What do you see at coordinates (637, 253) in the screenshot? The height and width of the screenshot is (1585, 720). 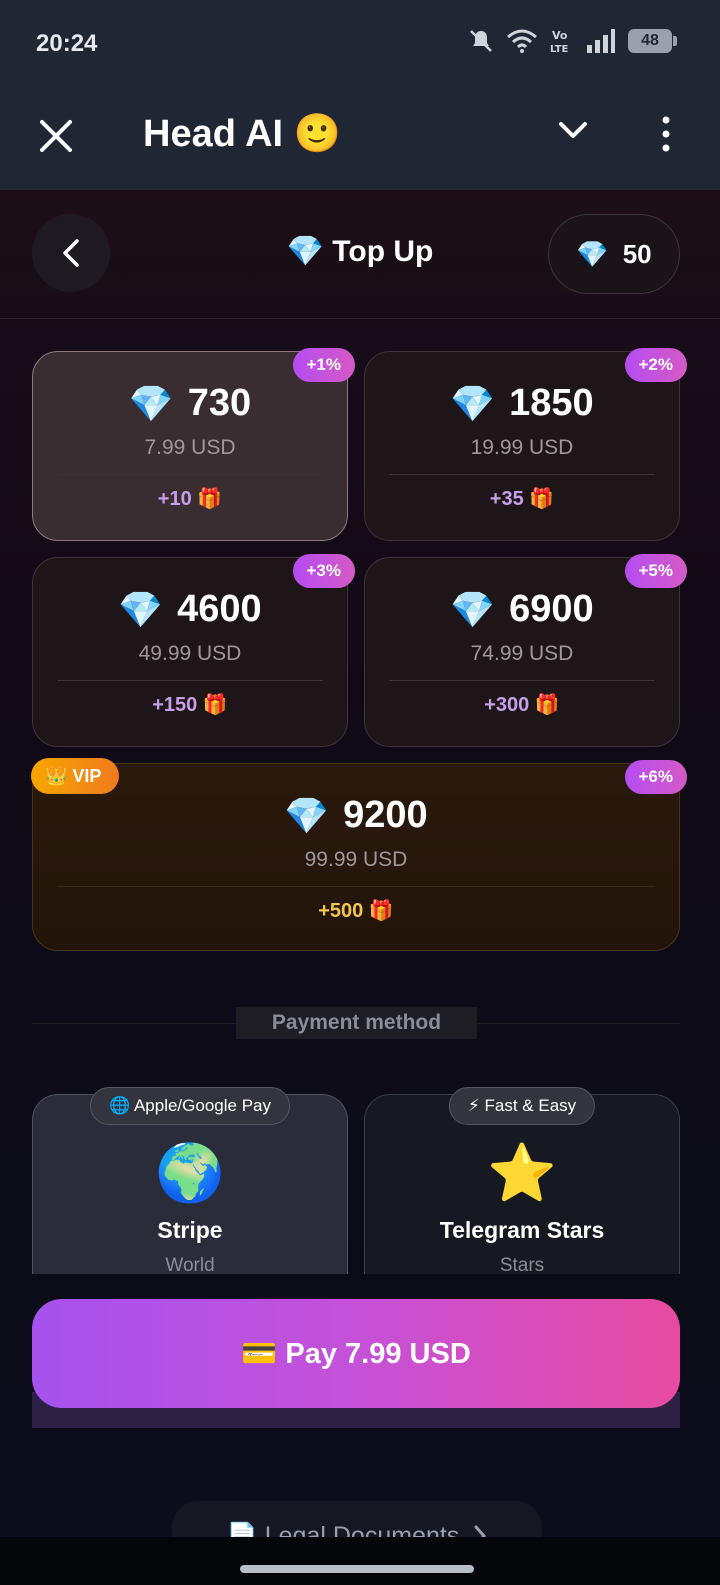 I see `balance-value: 50` at bounding box center [637, 253].